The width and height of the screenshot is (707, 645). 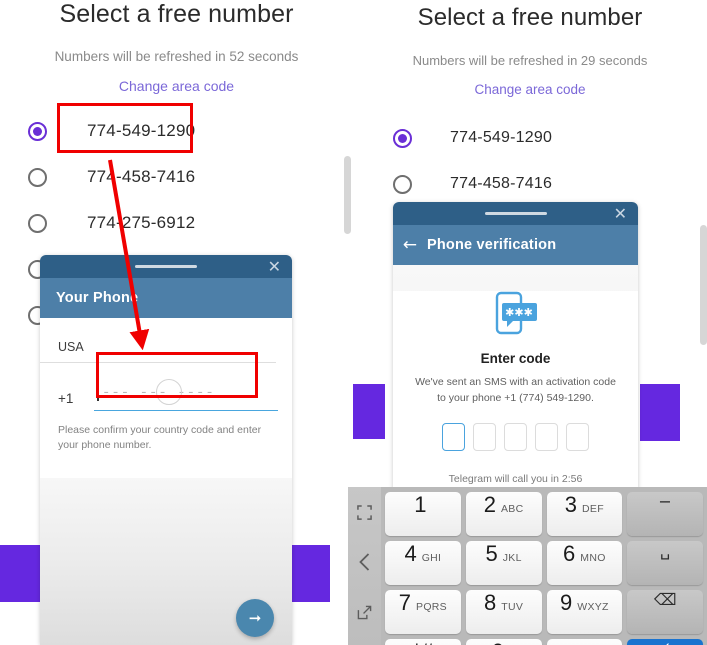 I want to click on key-digit: 7, so click(x=405, y=602).